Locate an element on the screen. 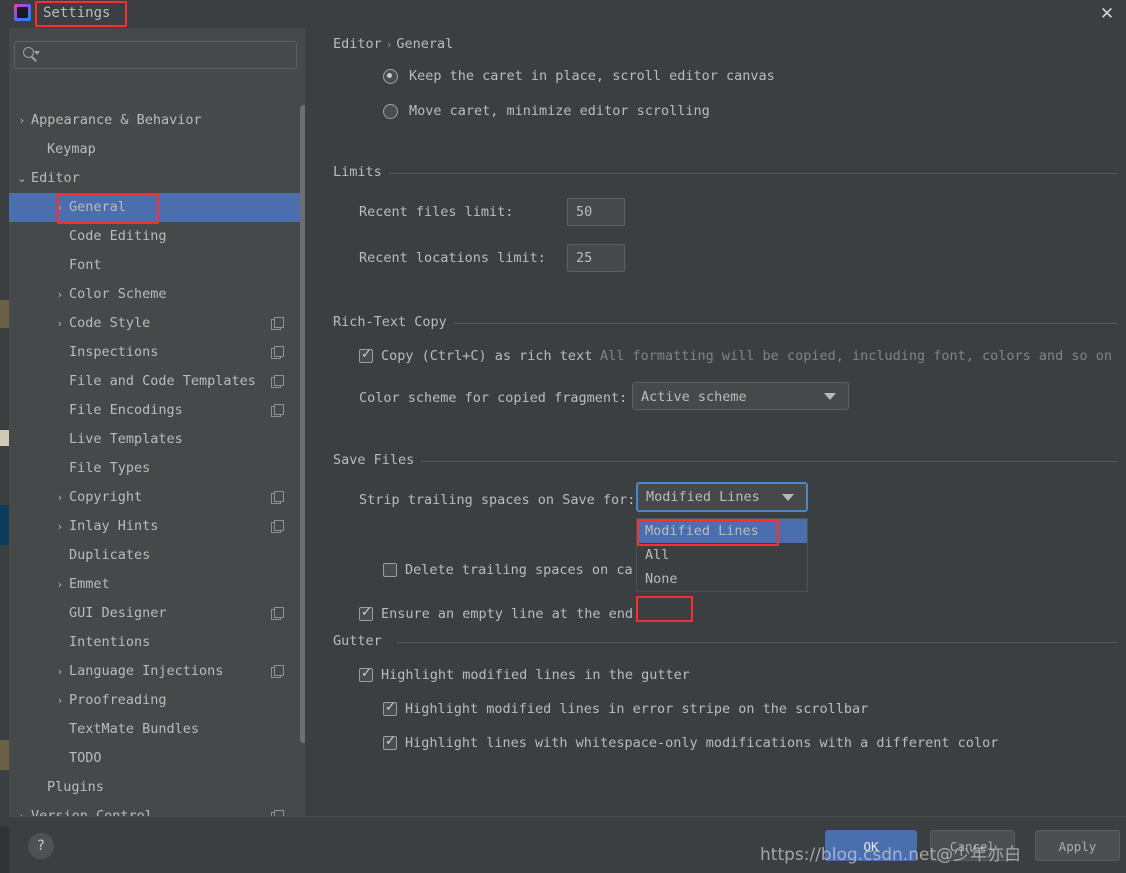 This screenshot has height=873, width=1126. color-scheme-fragment-label: Color scheme for copied fragment: is located at coordinates (493, 398).